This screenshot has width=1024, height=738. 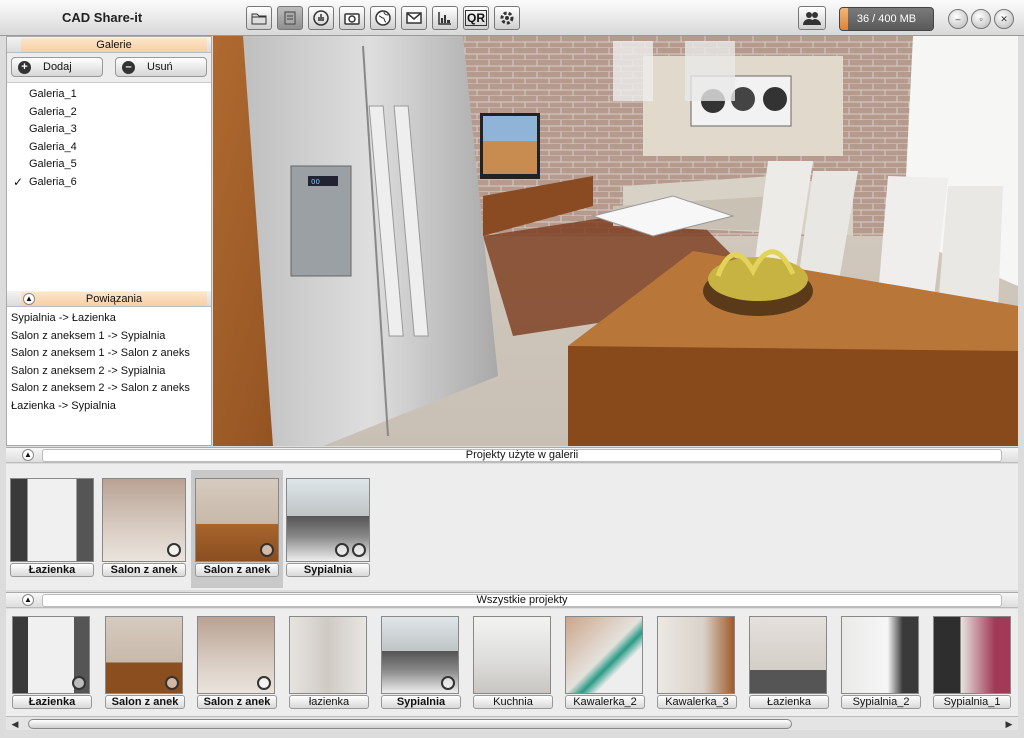 What do you see at coordinates (1009, 724) in the screenshot?
I see `scroll-right-icon: ▶` at bounding box center [1009, 724].